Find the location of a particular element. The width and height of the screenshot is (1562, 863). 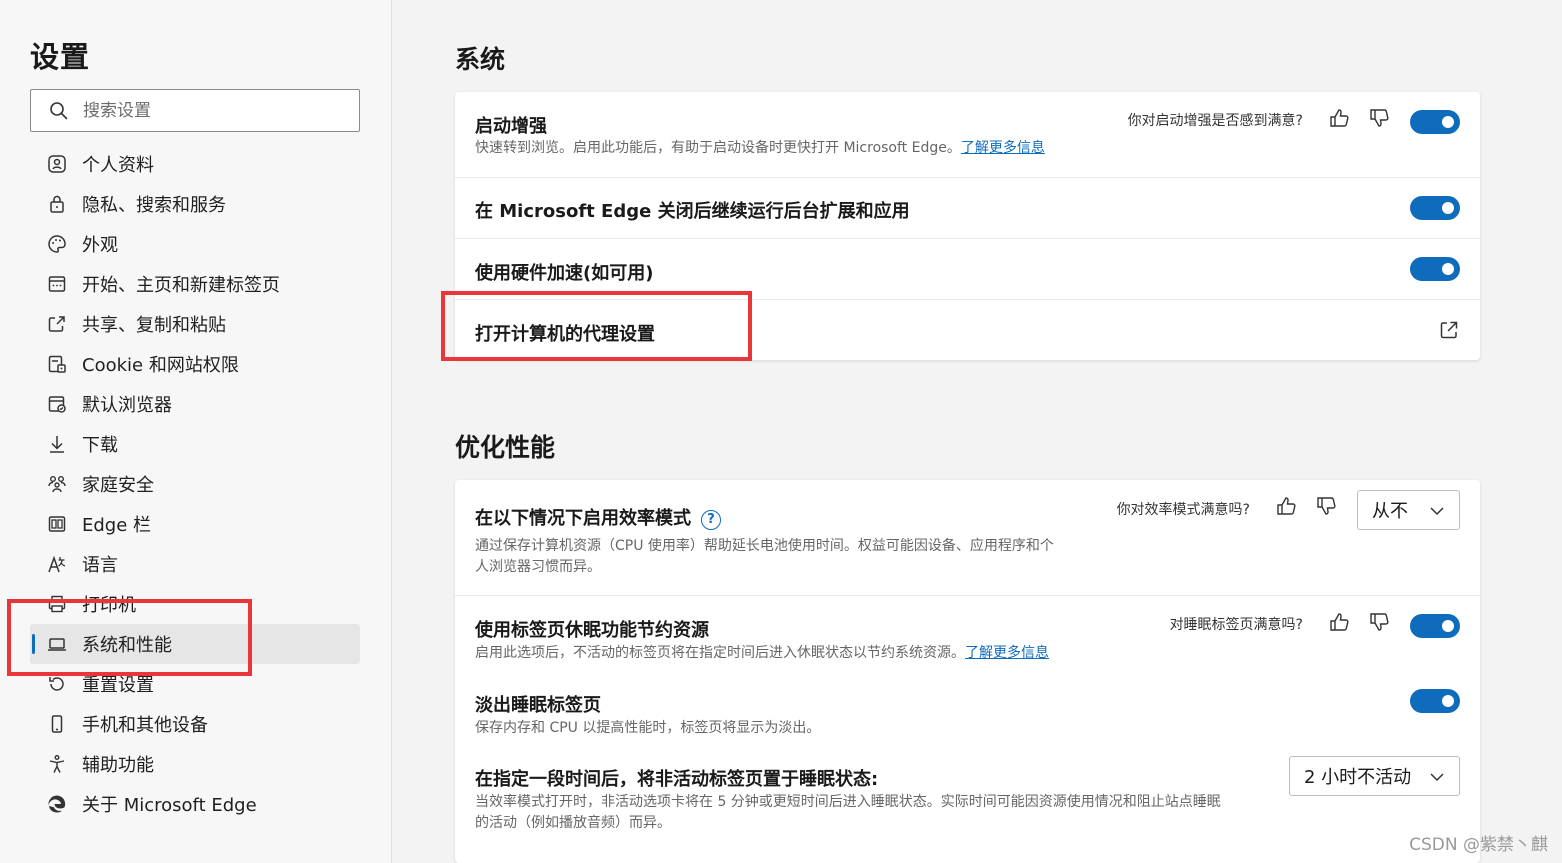

setting-title: 在以下情况下启用效率模式? is located at coordinates (598, 517).